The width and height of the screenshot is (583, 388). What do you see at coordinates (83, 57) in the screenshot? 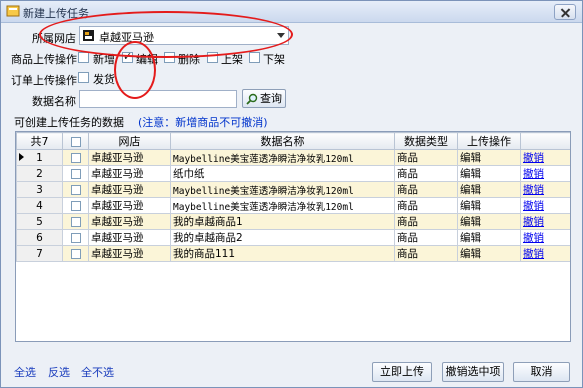
I see `op-add-checkbox` at bounding box center [83, 57].